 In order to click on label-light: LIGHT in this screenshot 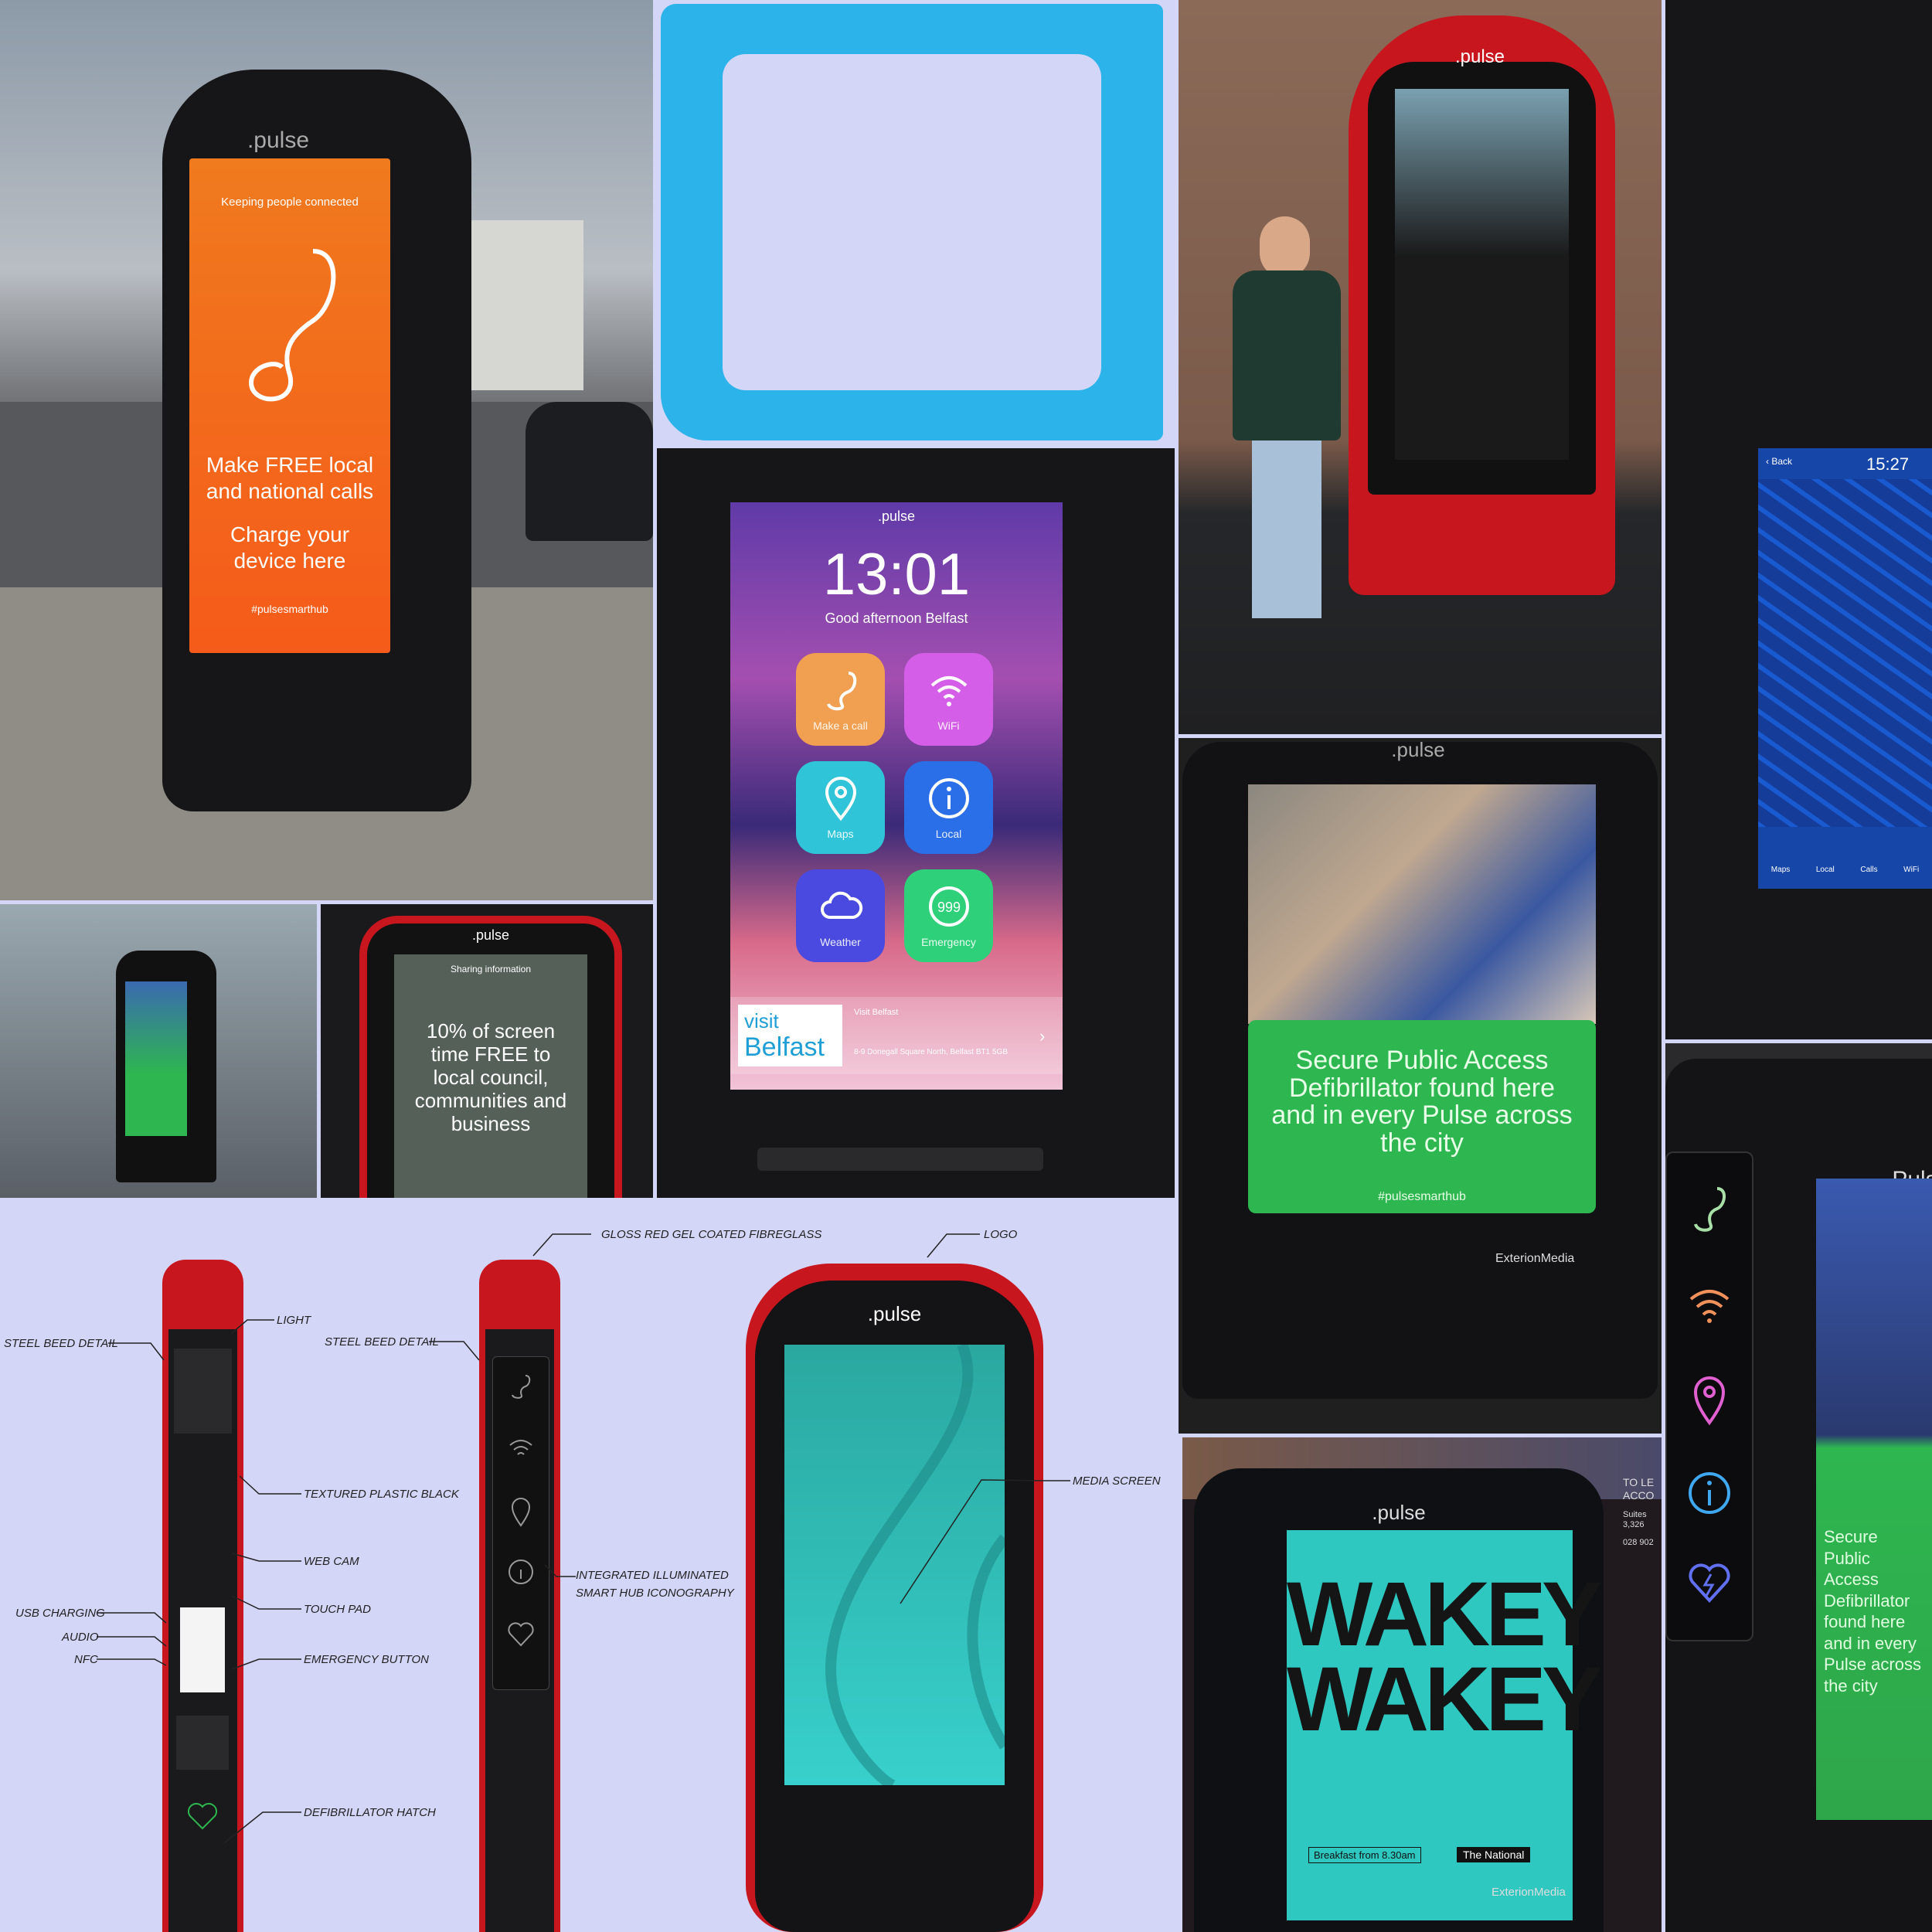, I will do `click(294, 1320)`.